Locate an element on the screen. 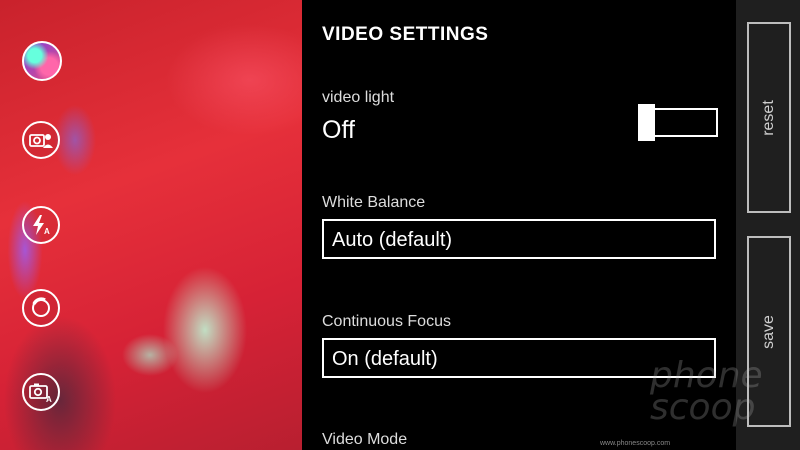 Image resolution: width=800 pixels, height=450 pixels. video-light-value: Off is located at coordinates (338, 130).